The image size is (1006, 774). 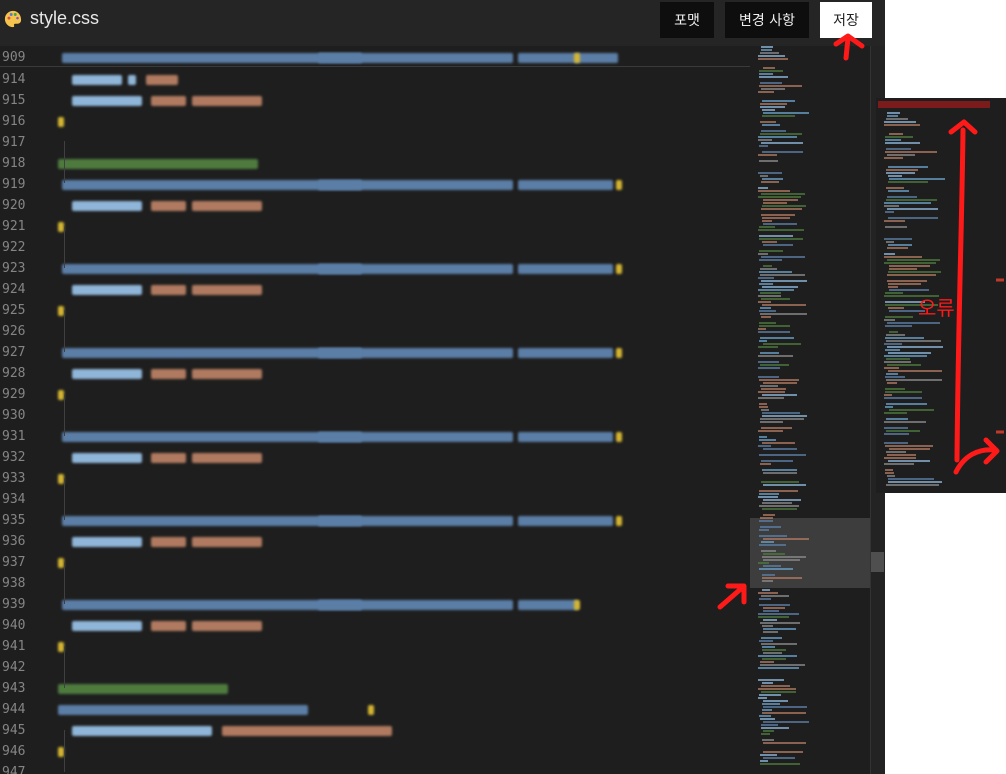 I want to click on line-number: 936, so click(x=14, y=541).